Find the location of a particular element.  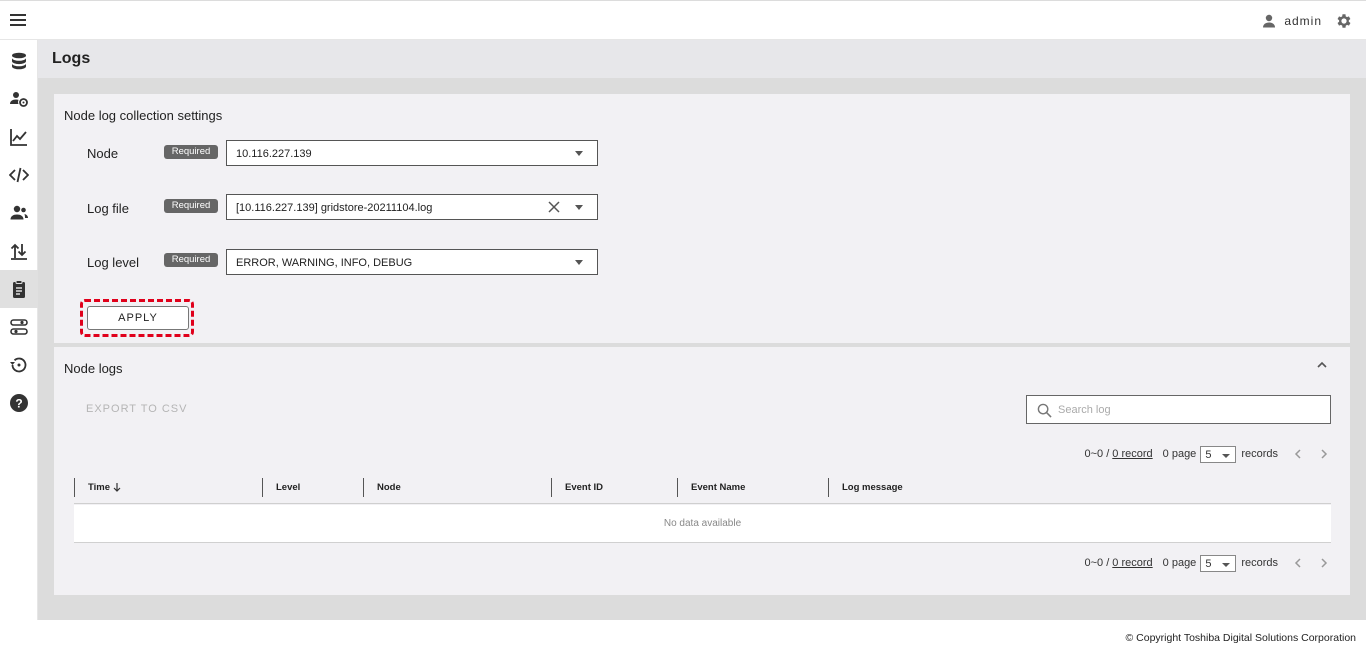

apply-button: APPLY is located at coordinates (138, 318).